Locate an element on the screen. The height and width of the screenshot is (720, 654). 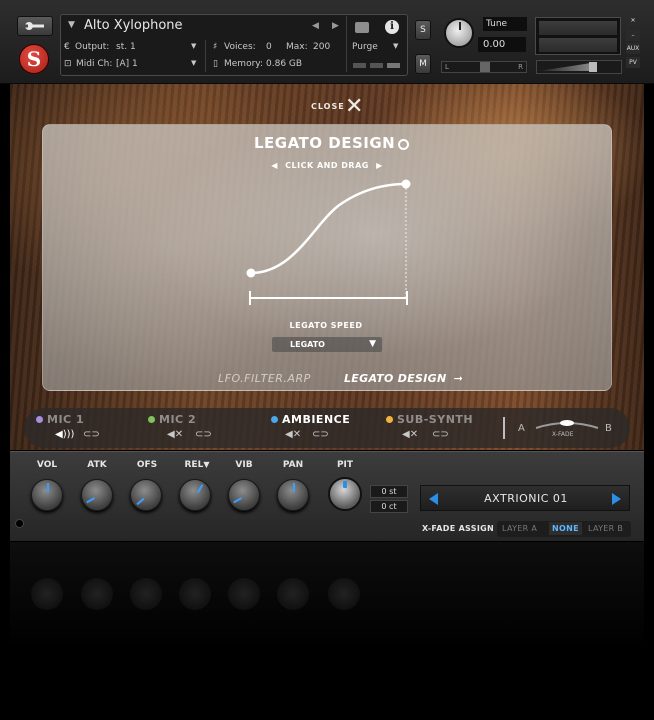
rel-label: REL▼ is located at coordinates (197, 465).